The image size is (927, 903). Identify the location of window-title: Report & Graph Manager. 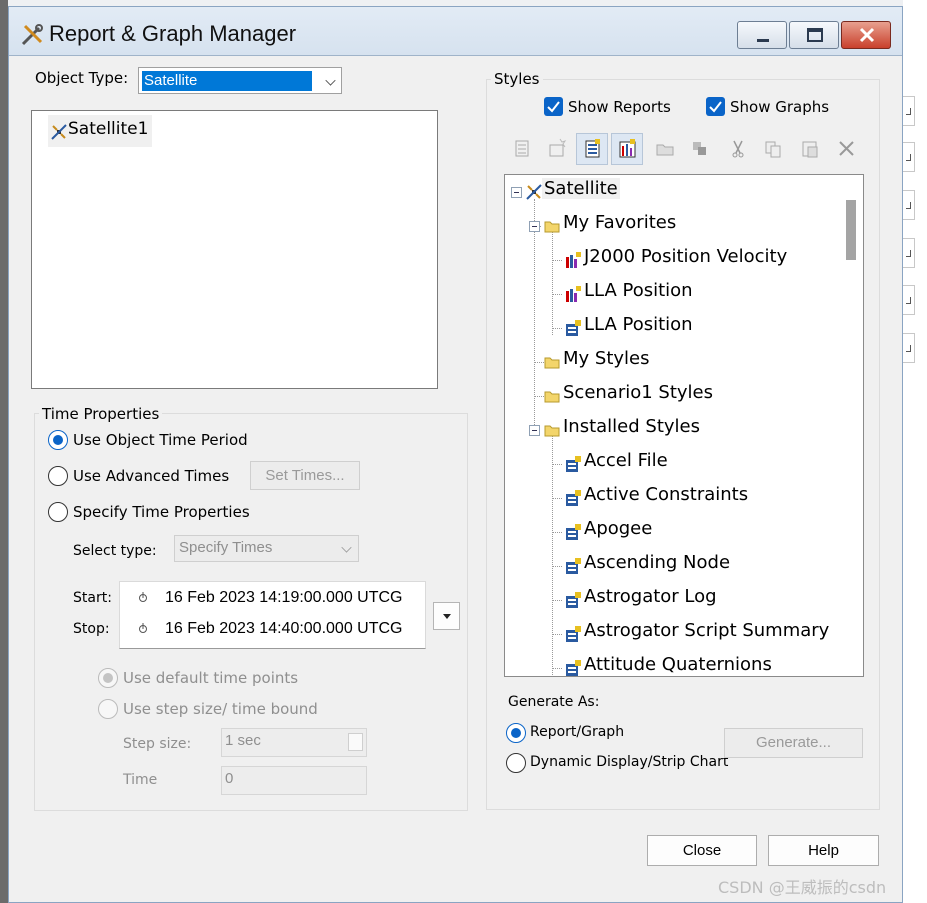
(173, 33).